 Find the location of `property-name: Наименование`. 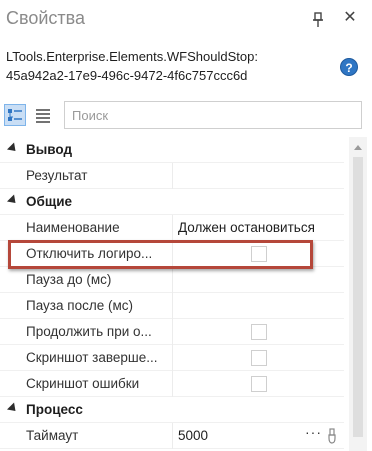

property-name: Наименование is located at coordinates (73, 227).